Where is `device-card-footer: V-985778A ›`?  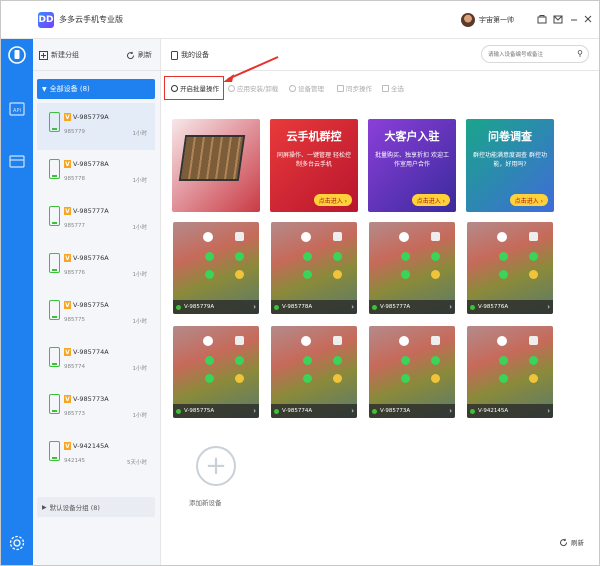
device-card-footer: V-985778A › is located at coordinates (314, 307).